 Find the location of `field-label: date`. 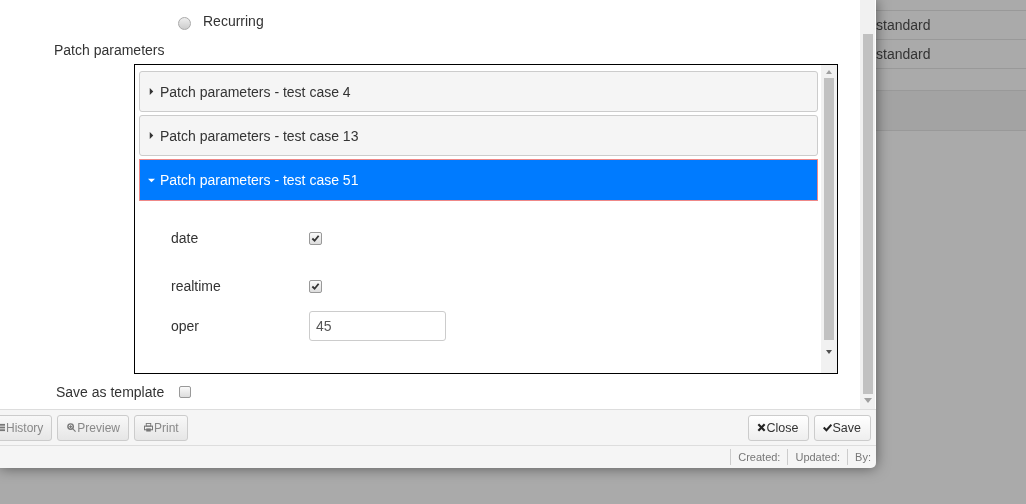

field-label: date is located at coordinates (185, 238).